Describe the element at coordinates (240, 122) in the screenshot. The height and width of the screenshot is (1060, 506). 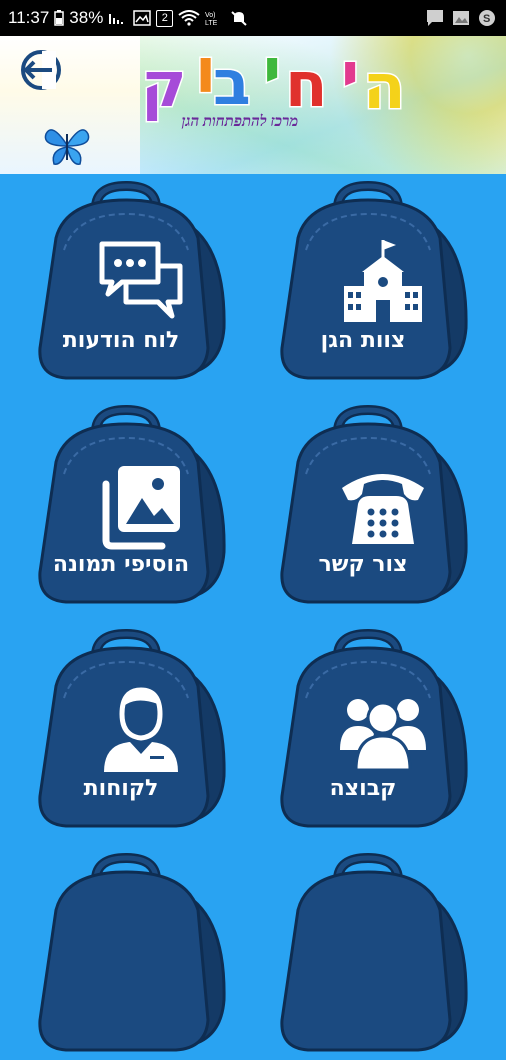
I see `header-subtitle: מרכז להתפתחות הגן` at that location.